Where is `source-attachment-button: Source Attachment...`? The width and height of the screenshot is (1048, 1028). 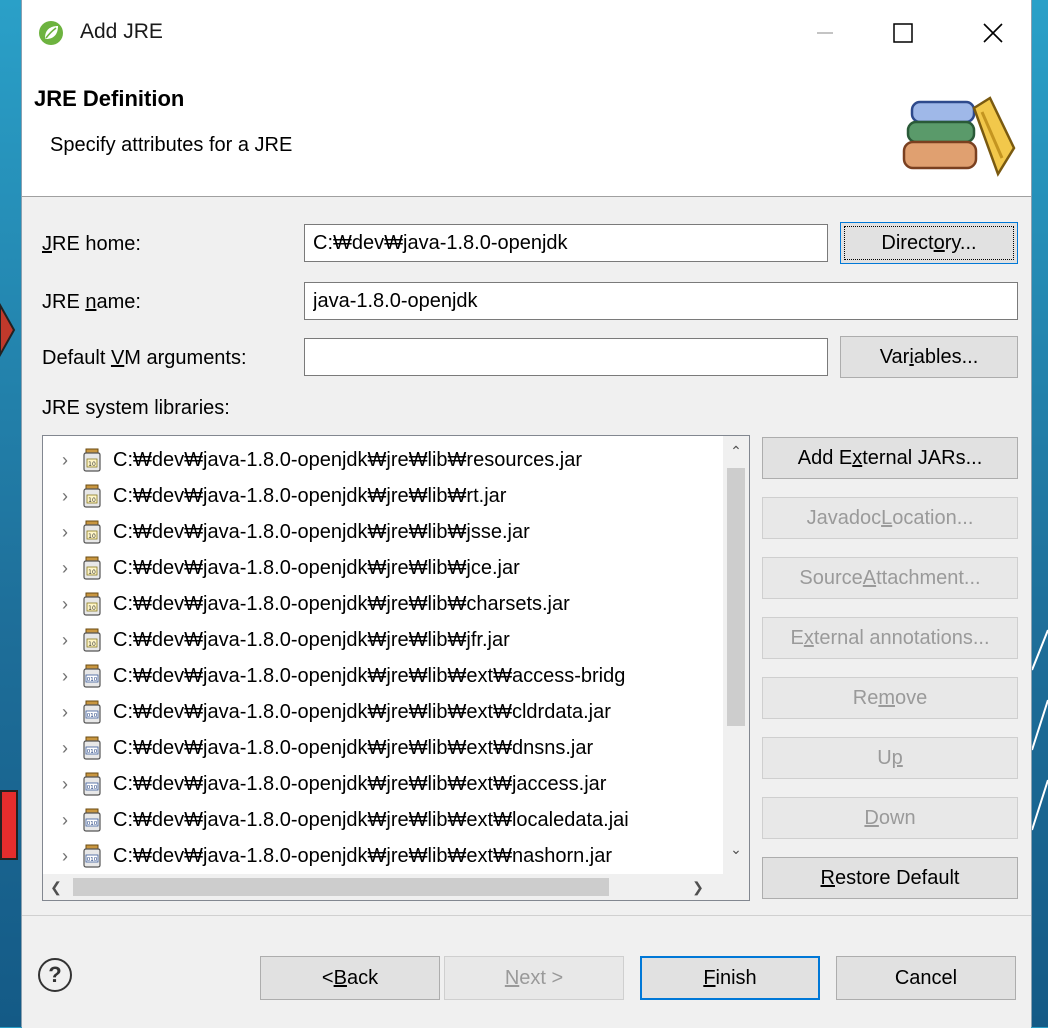 source-attachment-button: Source Attachment... is located at coordinates (890, 578).